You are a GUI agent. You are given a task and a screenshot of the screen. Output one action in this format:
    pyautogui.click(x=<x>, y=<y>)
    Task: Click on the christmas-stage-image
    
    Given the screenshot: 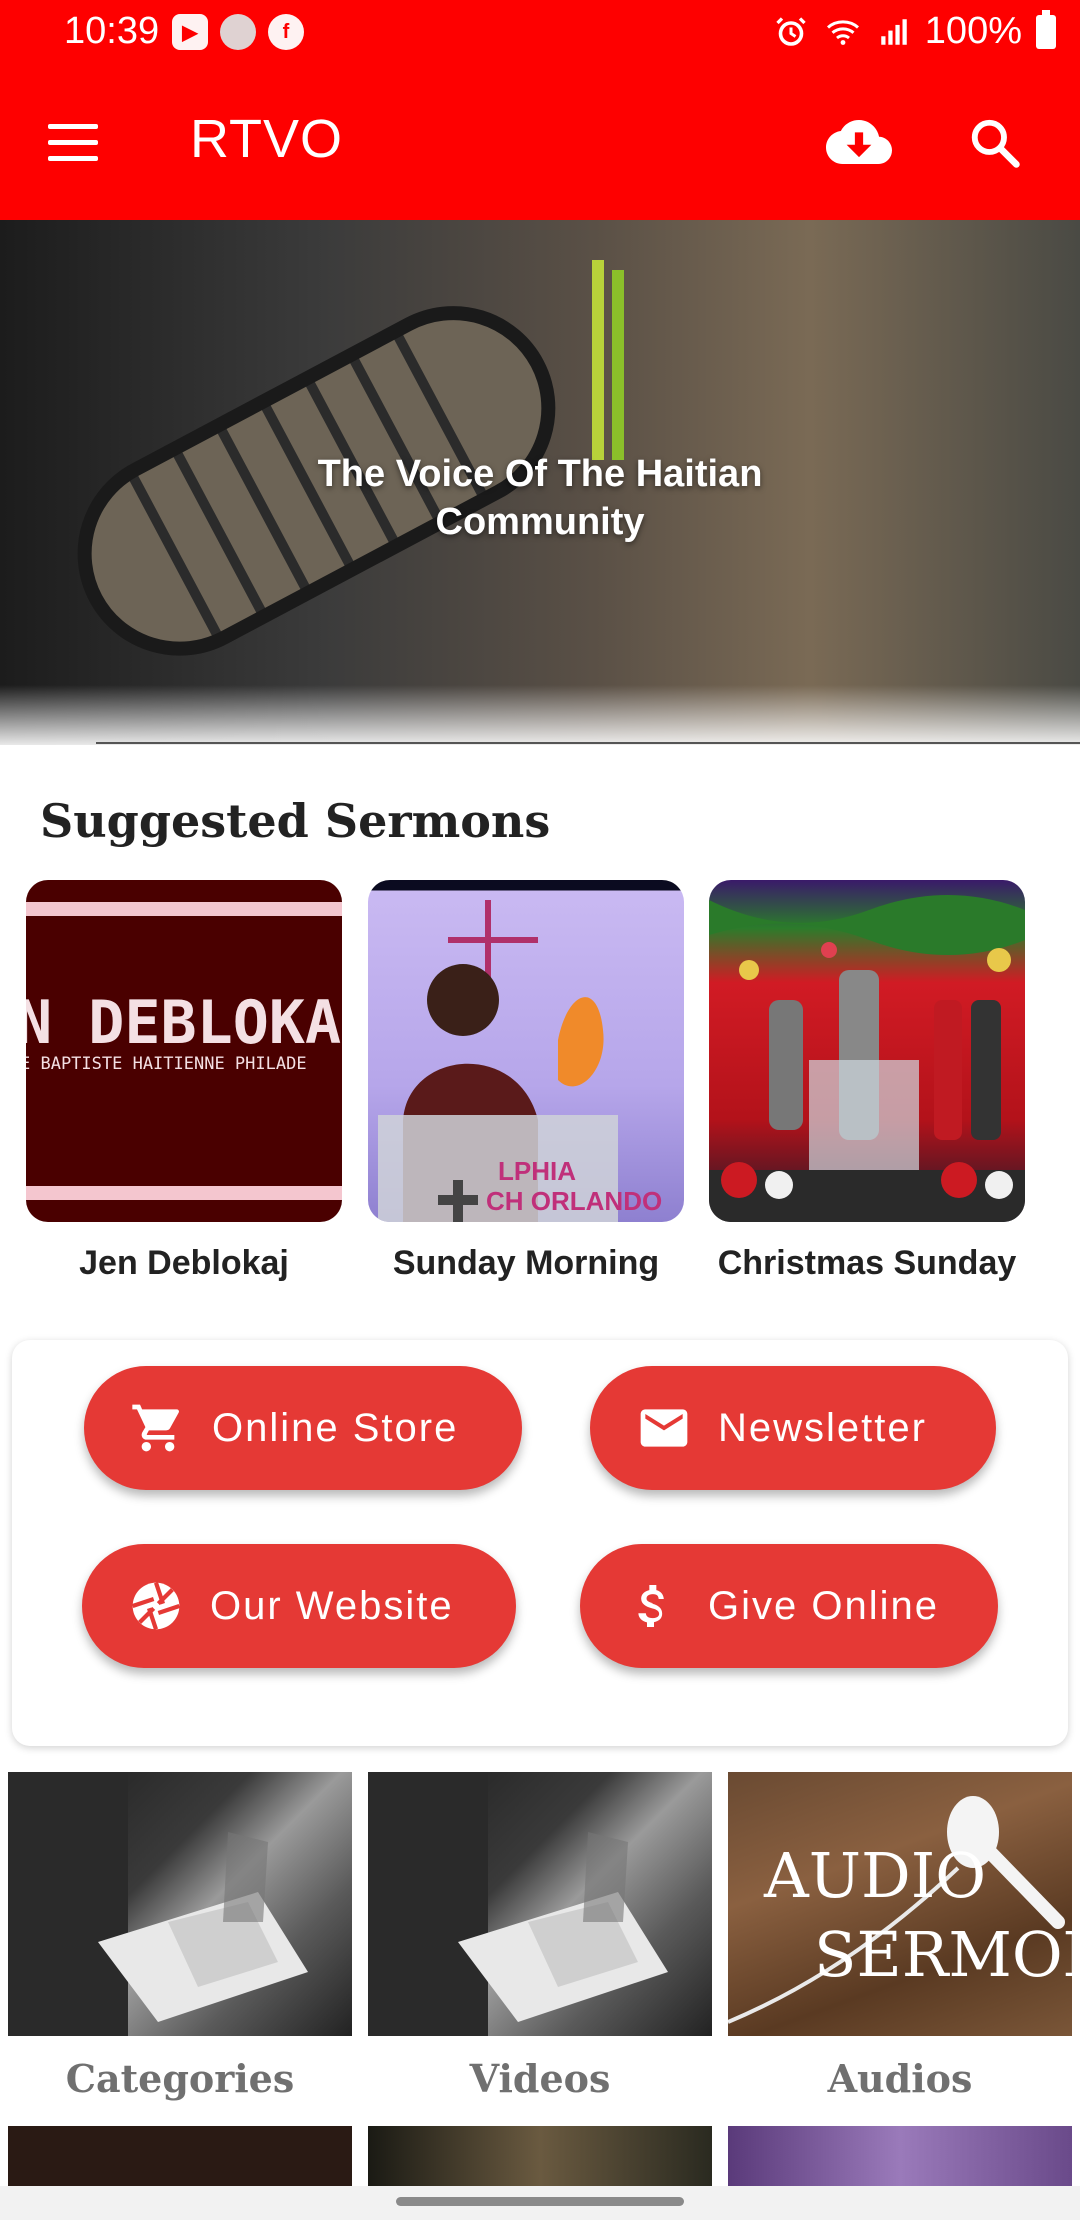 What is the action you would take?
    pyautogui.click(x=867, y=1058)
    